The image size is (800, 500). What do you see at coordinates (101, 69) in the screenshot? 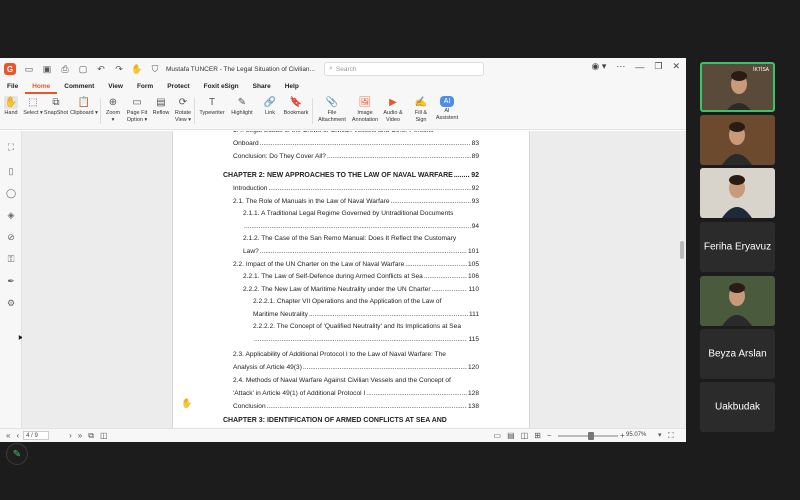
I see `undo-icon: ↶` at bounding box center [101, 69].